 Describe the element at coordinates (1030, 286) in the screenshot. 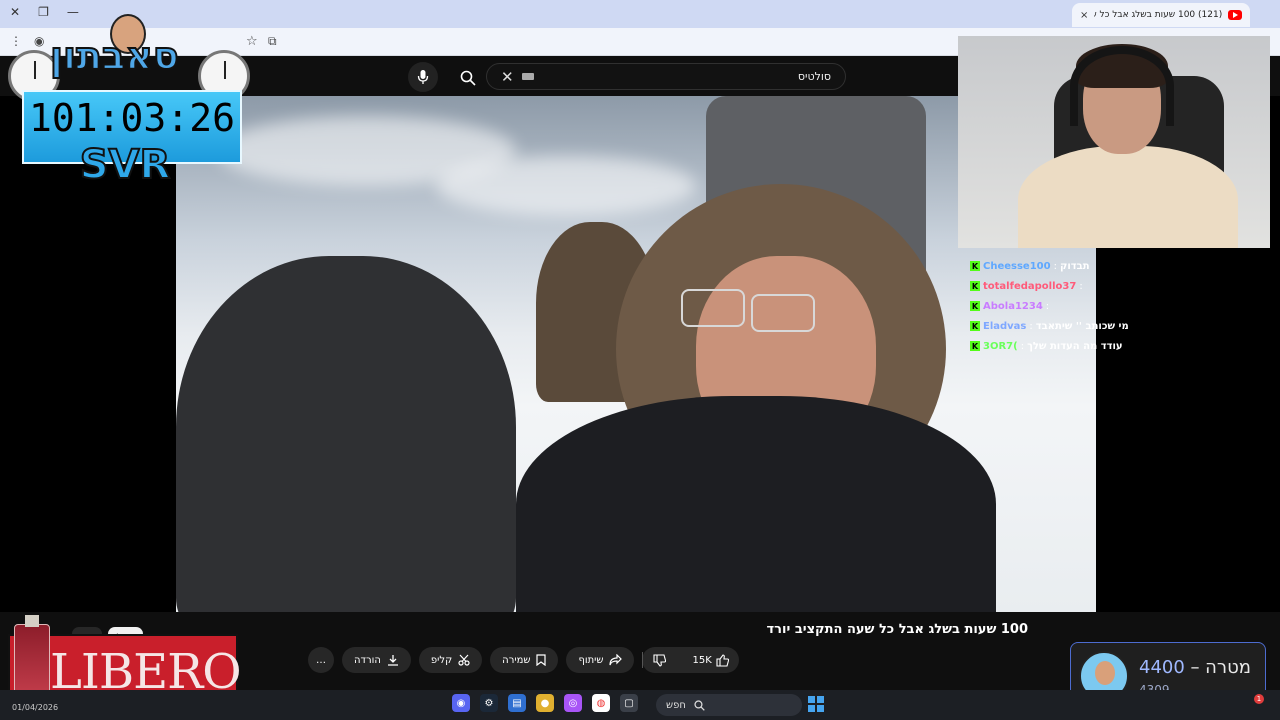

I see `chat-username: totalfedapollo37` at that location.